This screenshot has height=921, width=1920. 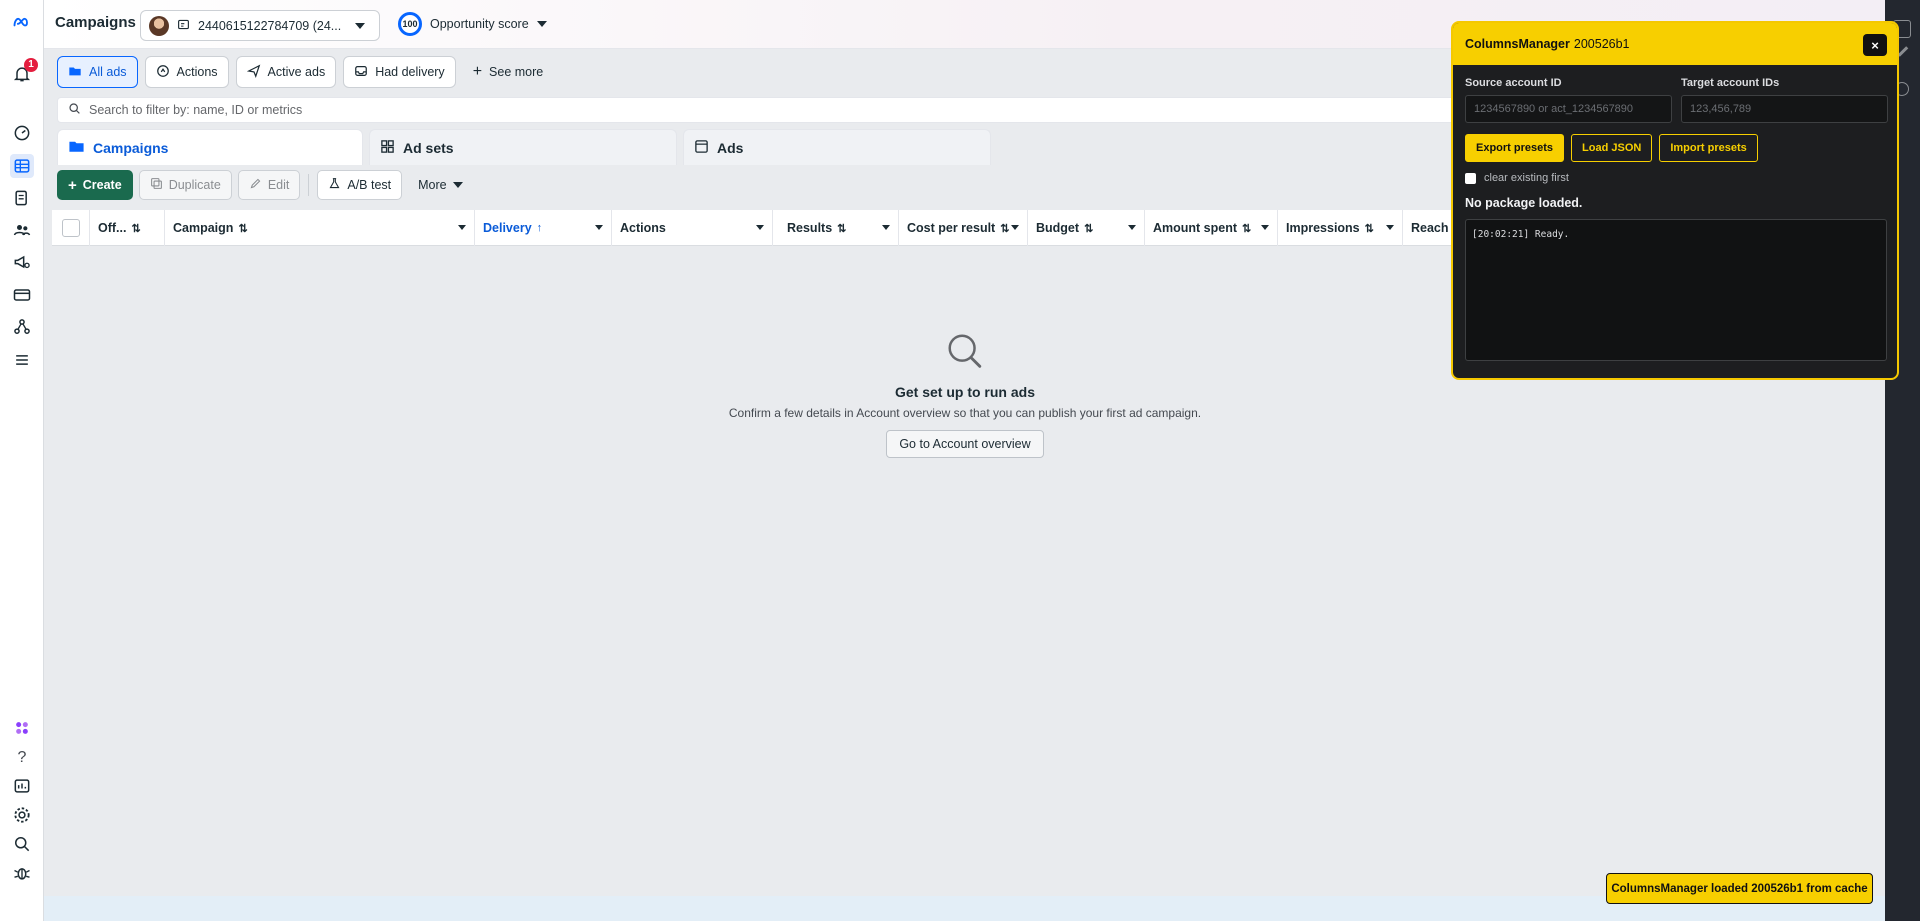 I want to click on business-tools-icon, so click(x=22, y=327).